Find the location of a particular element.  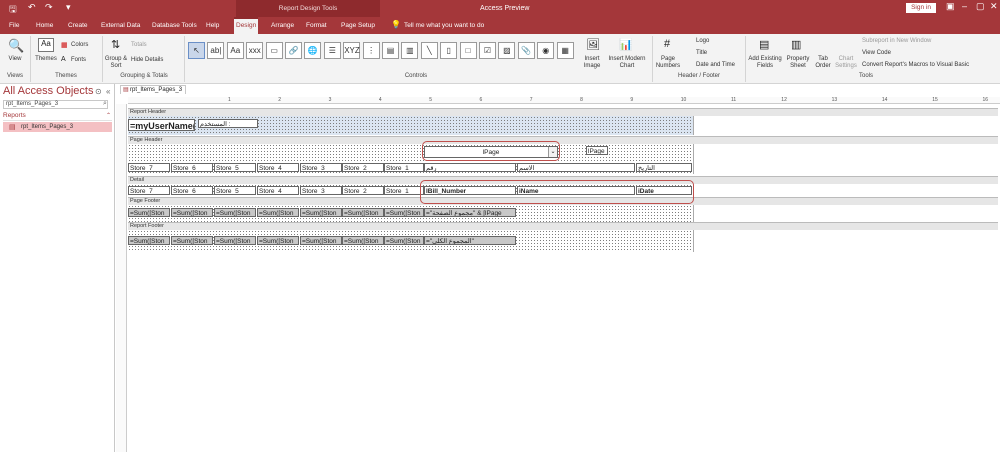

themes-button: Themes is located at coordinates (46, 59).